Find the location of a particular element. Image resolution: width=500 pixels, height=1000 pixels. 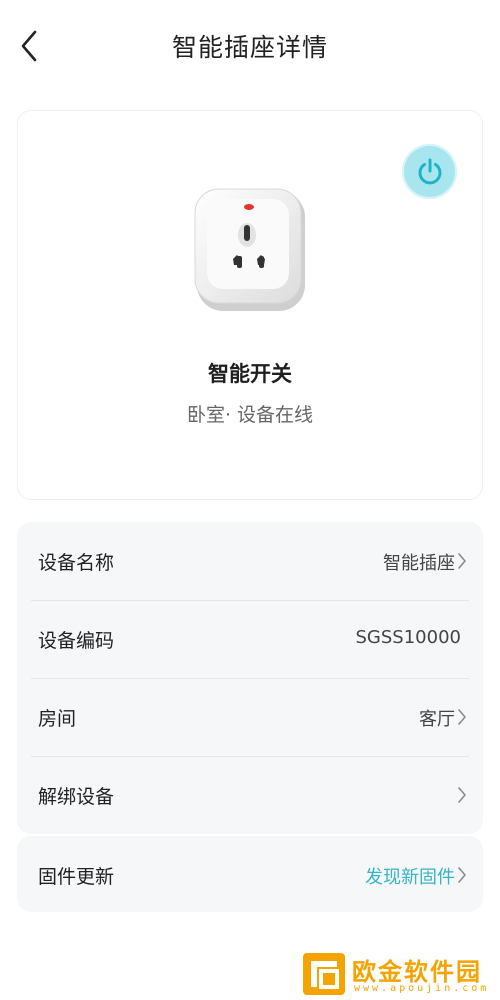

watermark-logo-icon is located at coordinates (324, 974).